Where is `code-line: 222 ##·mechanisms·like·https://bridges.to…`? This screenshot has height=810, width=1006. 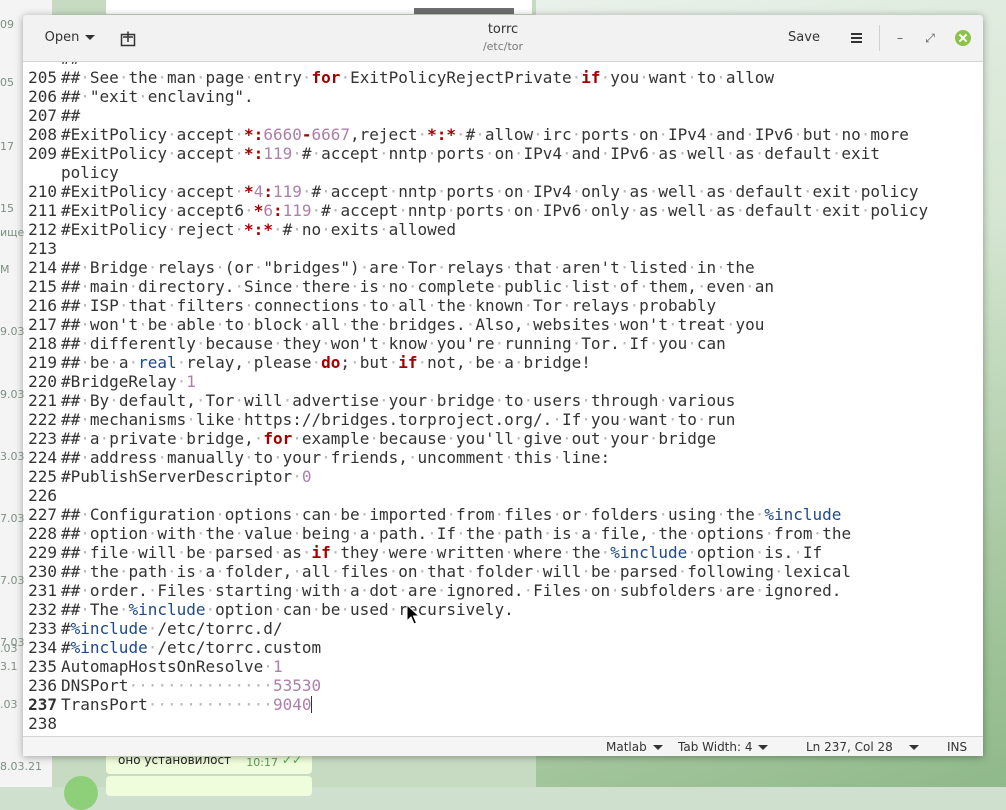 code-line: 222 ##·mechanisms·like·https://bridges.to… is located at coordinates (379, 419).